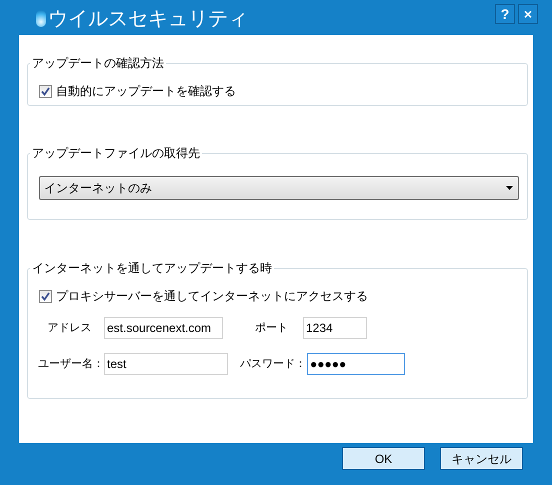  What do you see at coordinates (163, 328) in the screenshot?
I see `input-field: est.sourcenext.com` at bounding box center [163, 328].